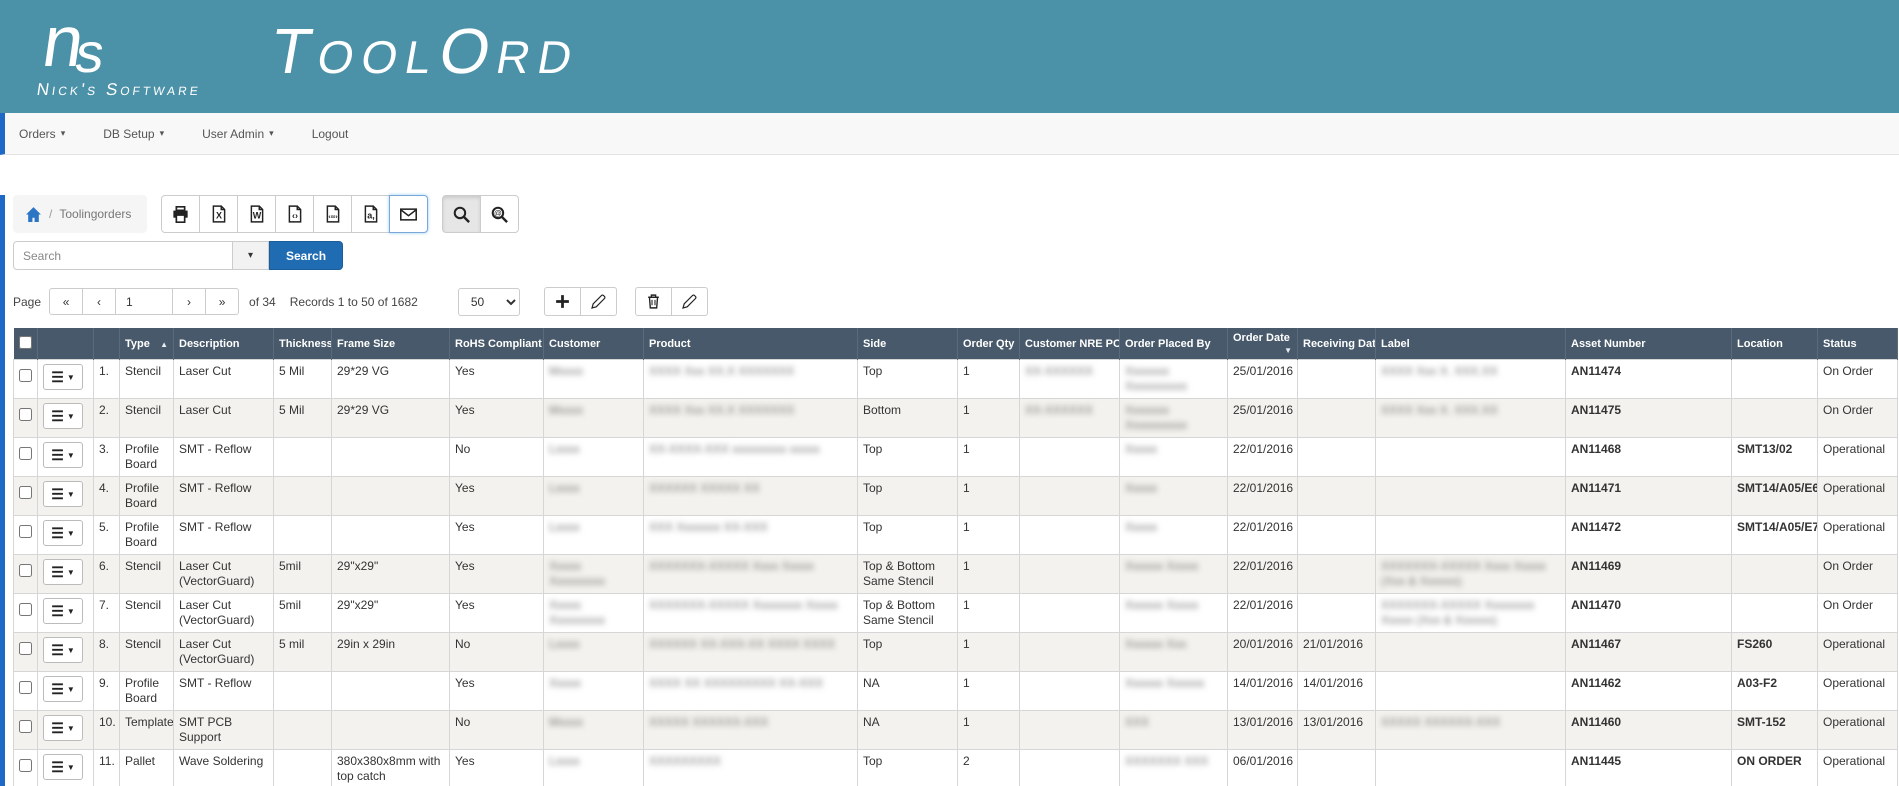 This screenshot has height=786, width=1899. What do you see at coordinates (409, 214) in the screenshot?
I see `email-button` at bounding box center [409, 214].